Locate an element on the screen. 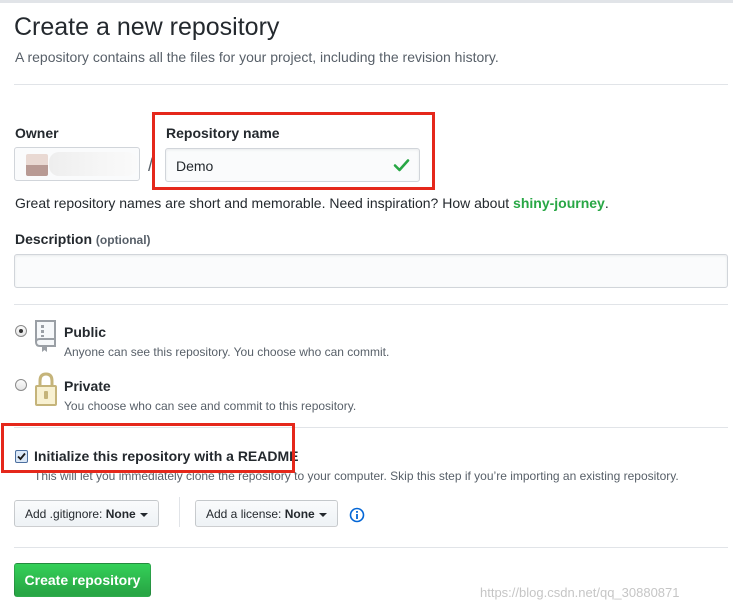  top-border is located at coordinates (366, 1).